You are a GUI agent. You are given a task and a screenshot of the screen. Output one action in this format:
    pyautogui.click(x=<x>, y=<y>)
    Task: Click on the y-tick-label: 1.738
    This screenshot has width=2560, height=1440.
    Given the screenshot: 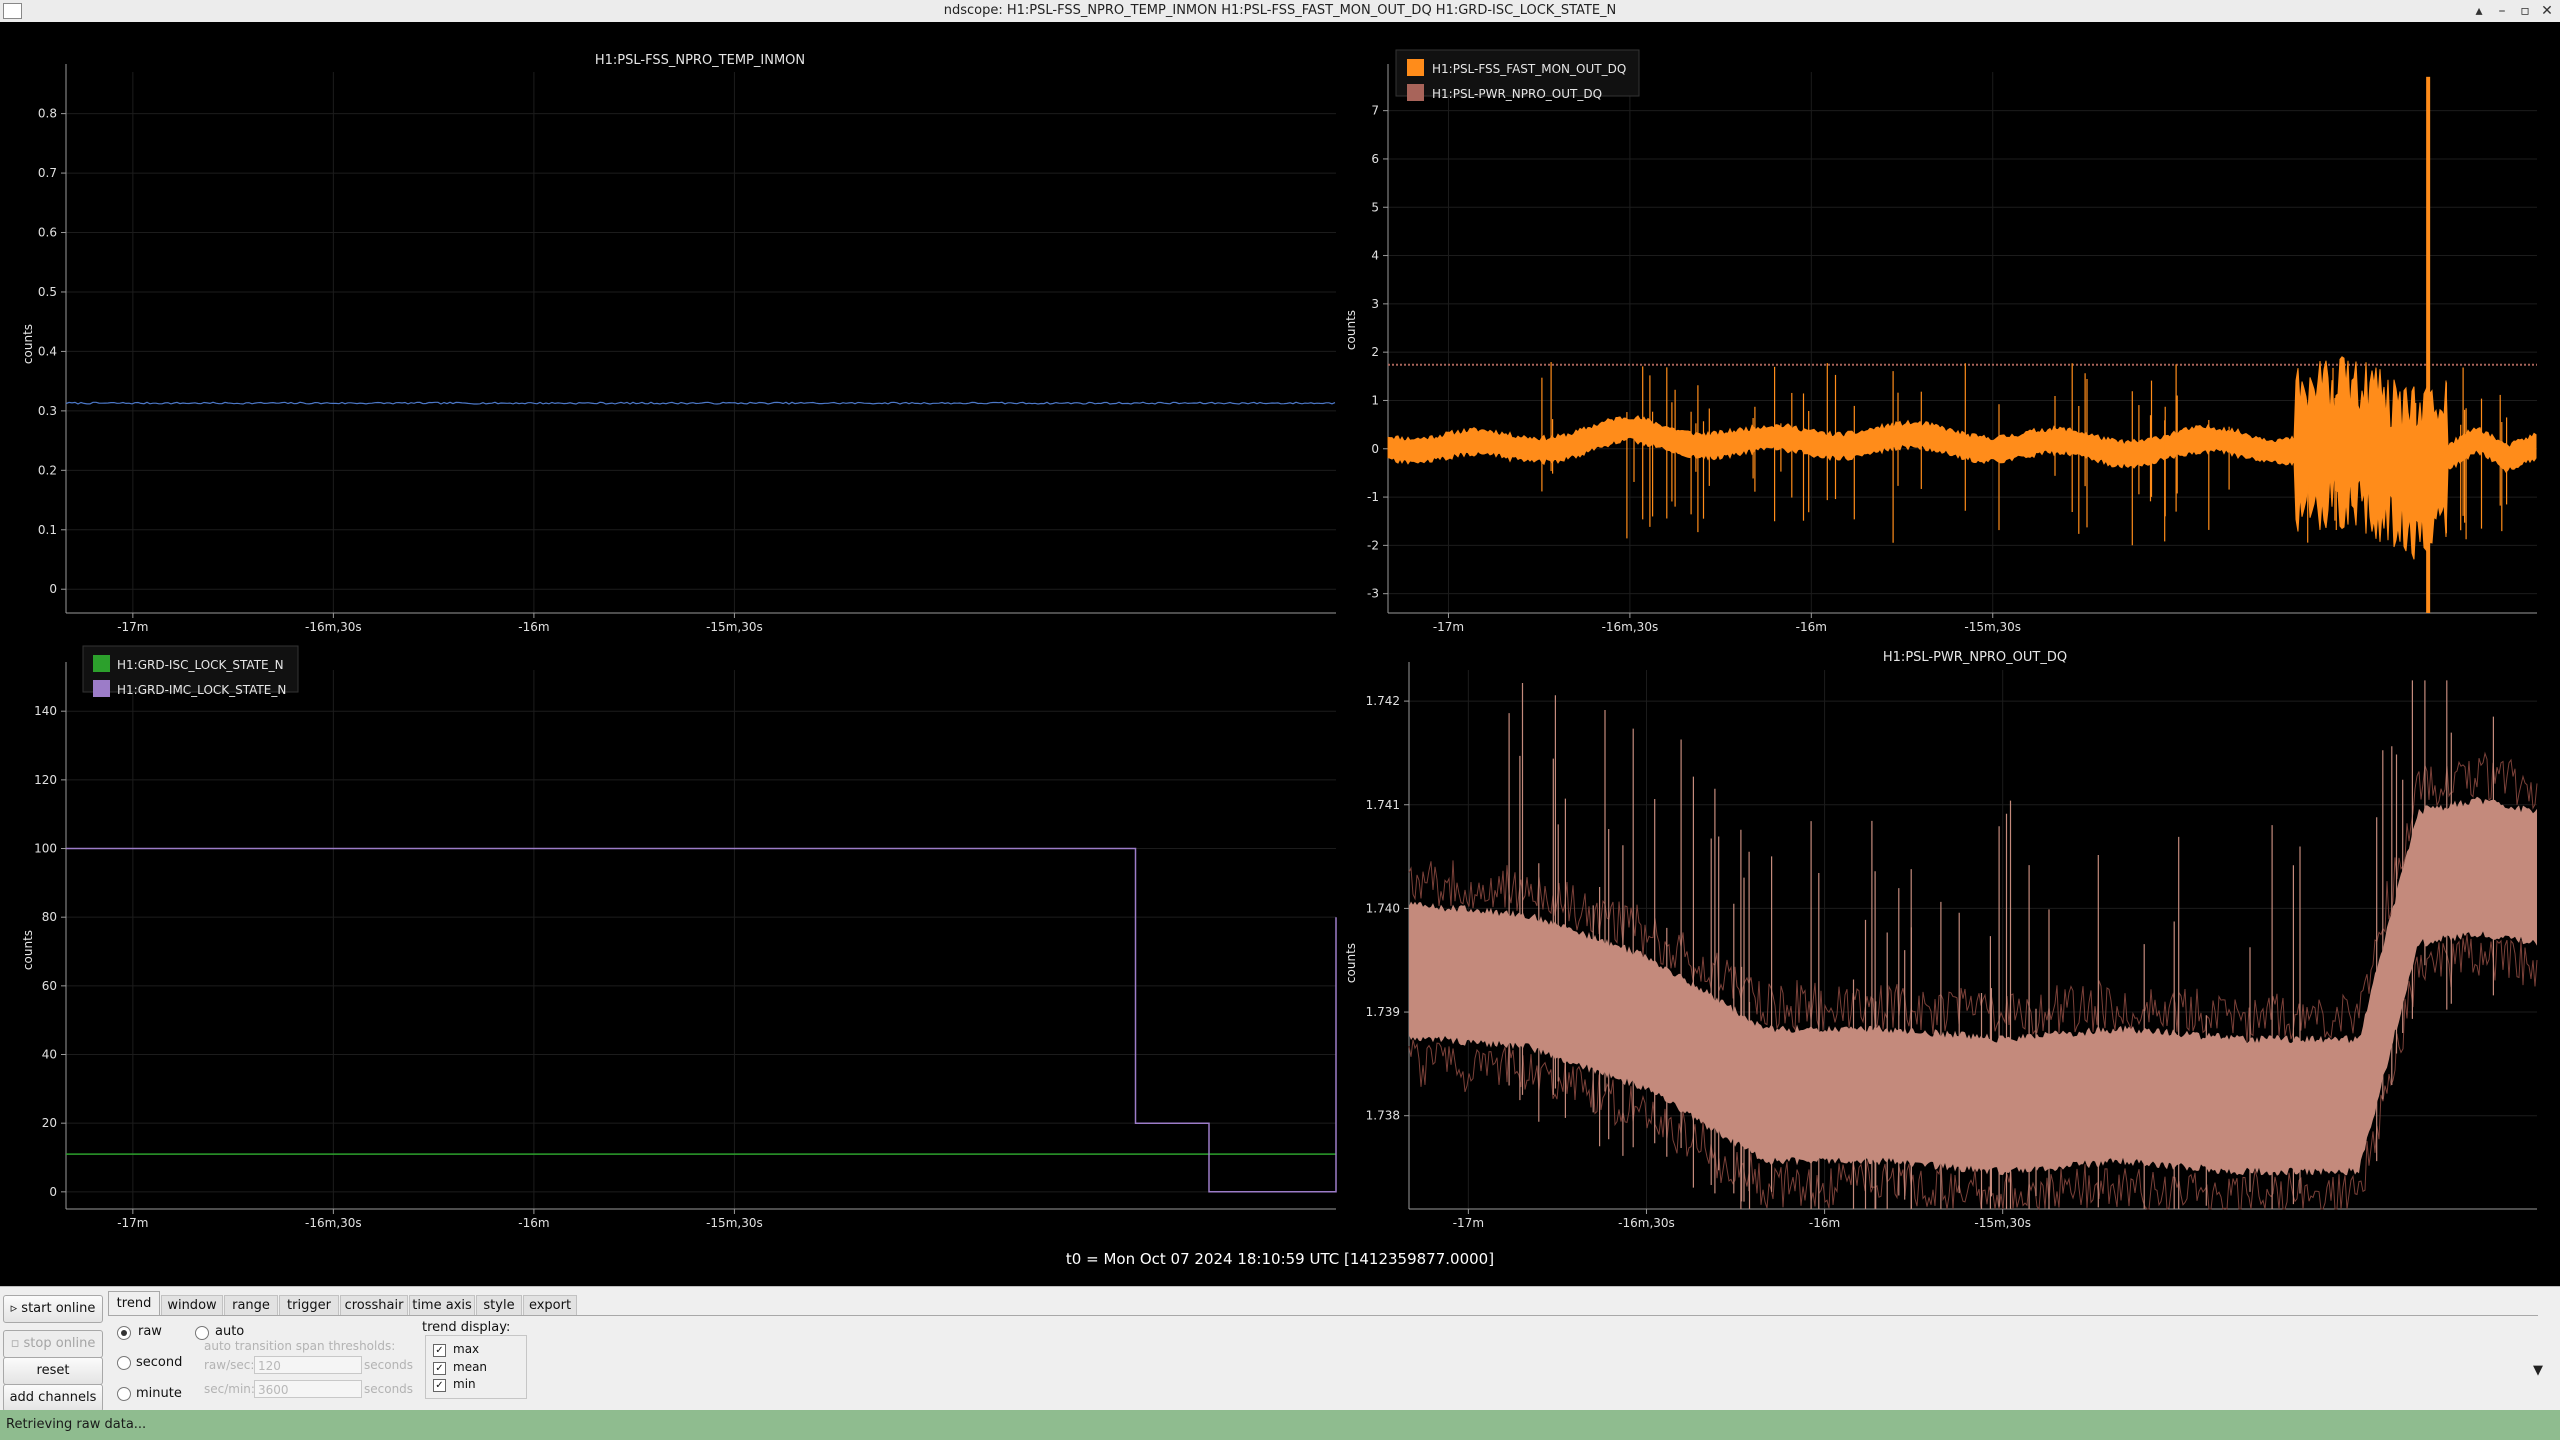 What is the action you would take?
    pyautogui.click(x=1383, y=1116)
    